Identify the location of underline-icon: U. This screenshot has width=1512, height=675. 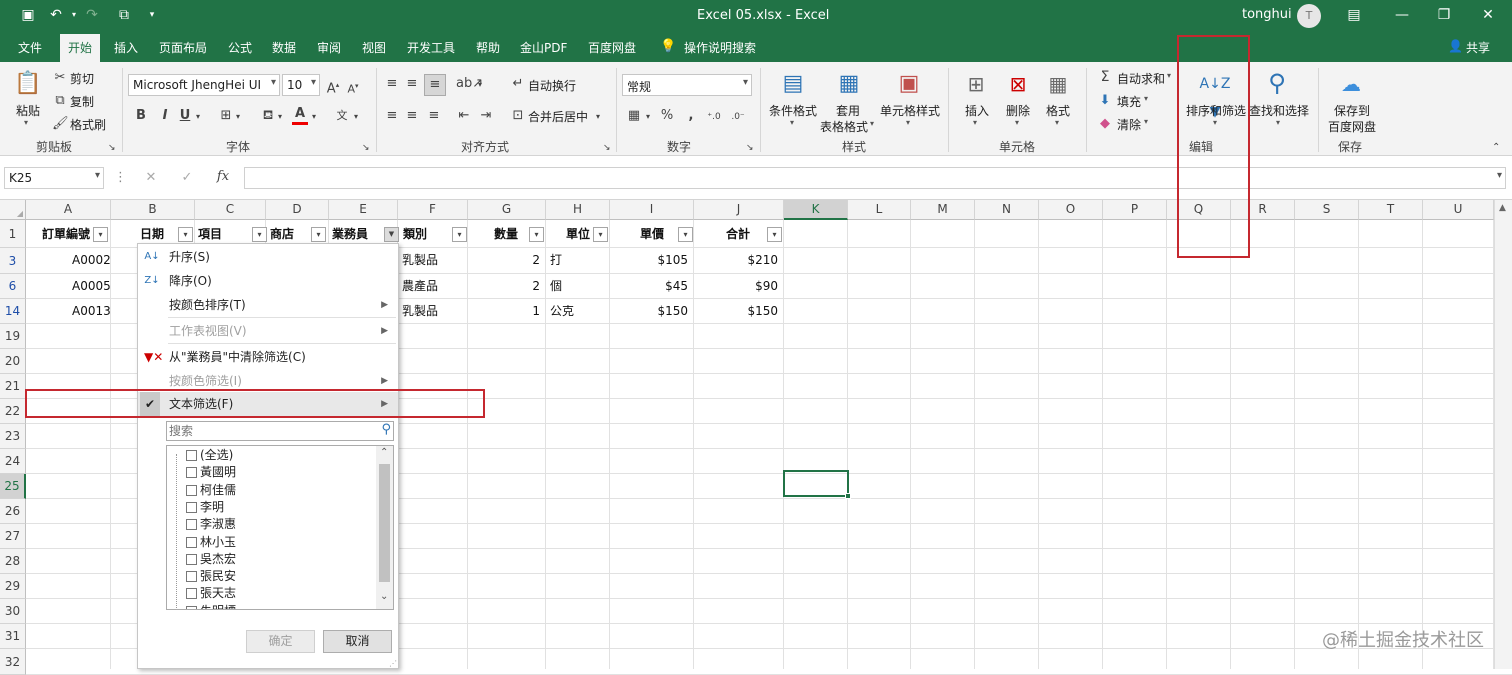
(185, 116).